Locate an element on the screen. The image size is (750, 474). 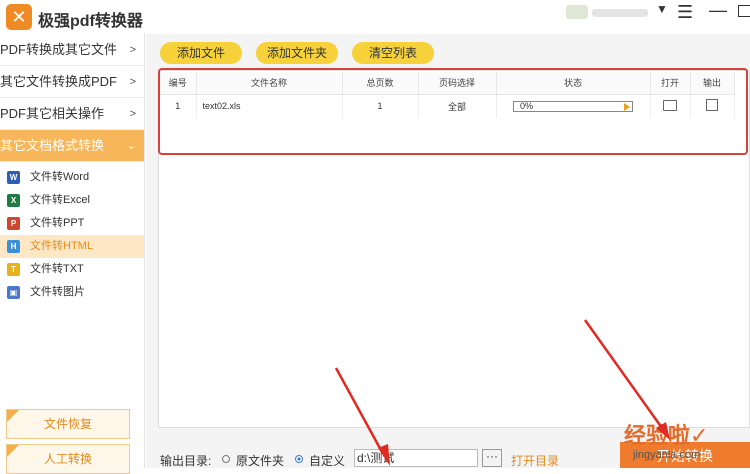
sub-item-image: ▣ 文件转图片 is located at coordinates (72, 292).